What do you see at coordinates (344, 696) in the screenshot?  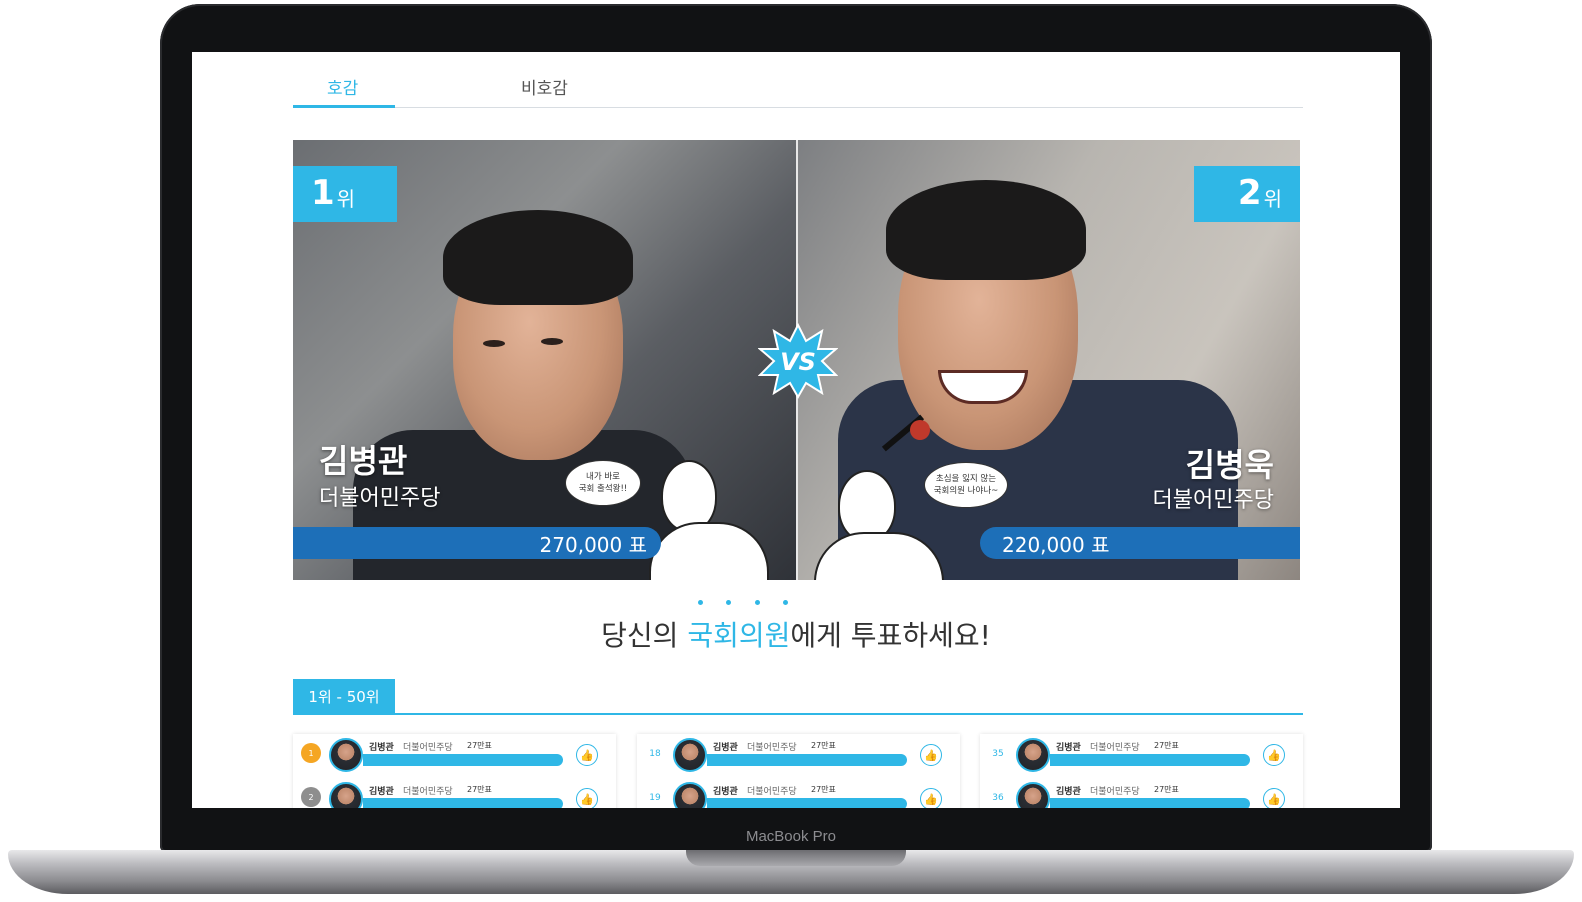 I see `range-tab-1-50: 1위 - 50위` at bounding box center [344, 696].